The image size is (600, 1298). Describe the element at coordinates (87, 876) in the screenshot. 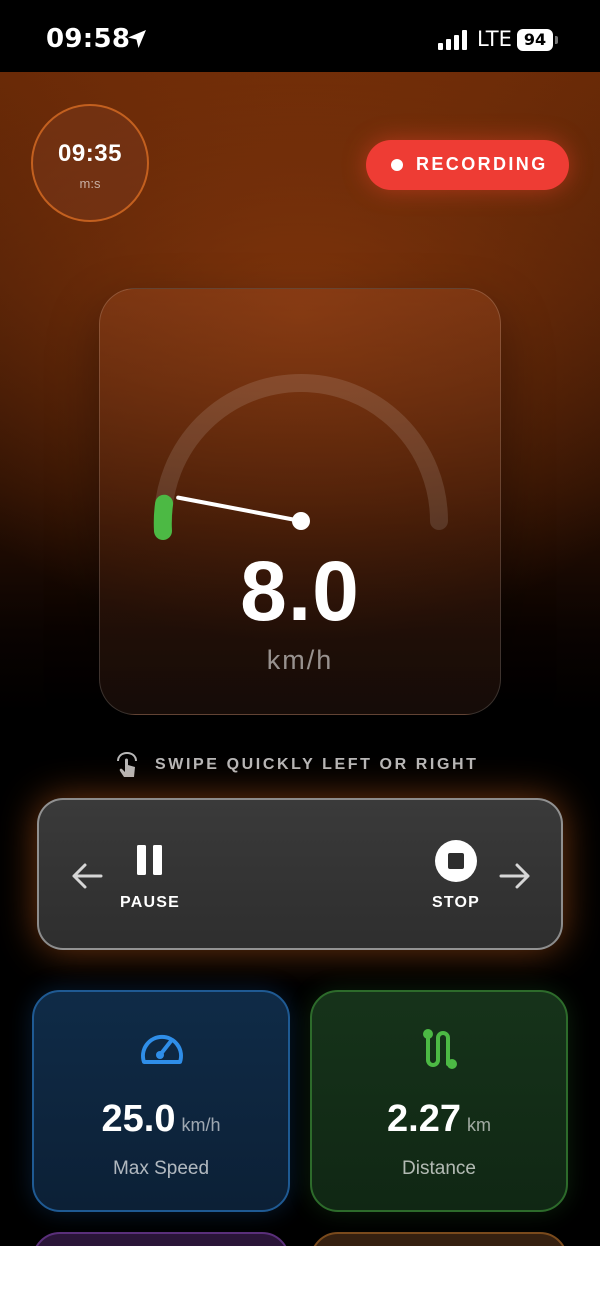

I see `arrow-left-icon` at that location.